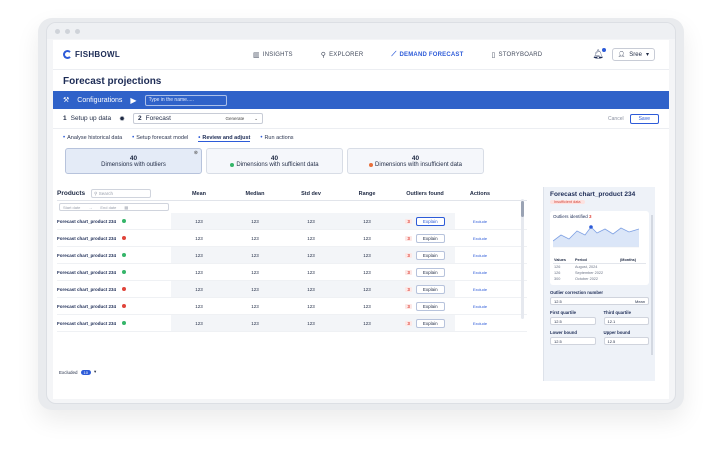  I want to click on close-icon: ⊗, so click(196, 153).